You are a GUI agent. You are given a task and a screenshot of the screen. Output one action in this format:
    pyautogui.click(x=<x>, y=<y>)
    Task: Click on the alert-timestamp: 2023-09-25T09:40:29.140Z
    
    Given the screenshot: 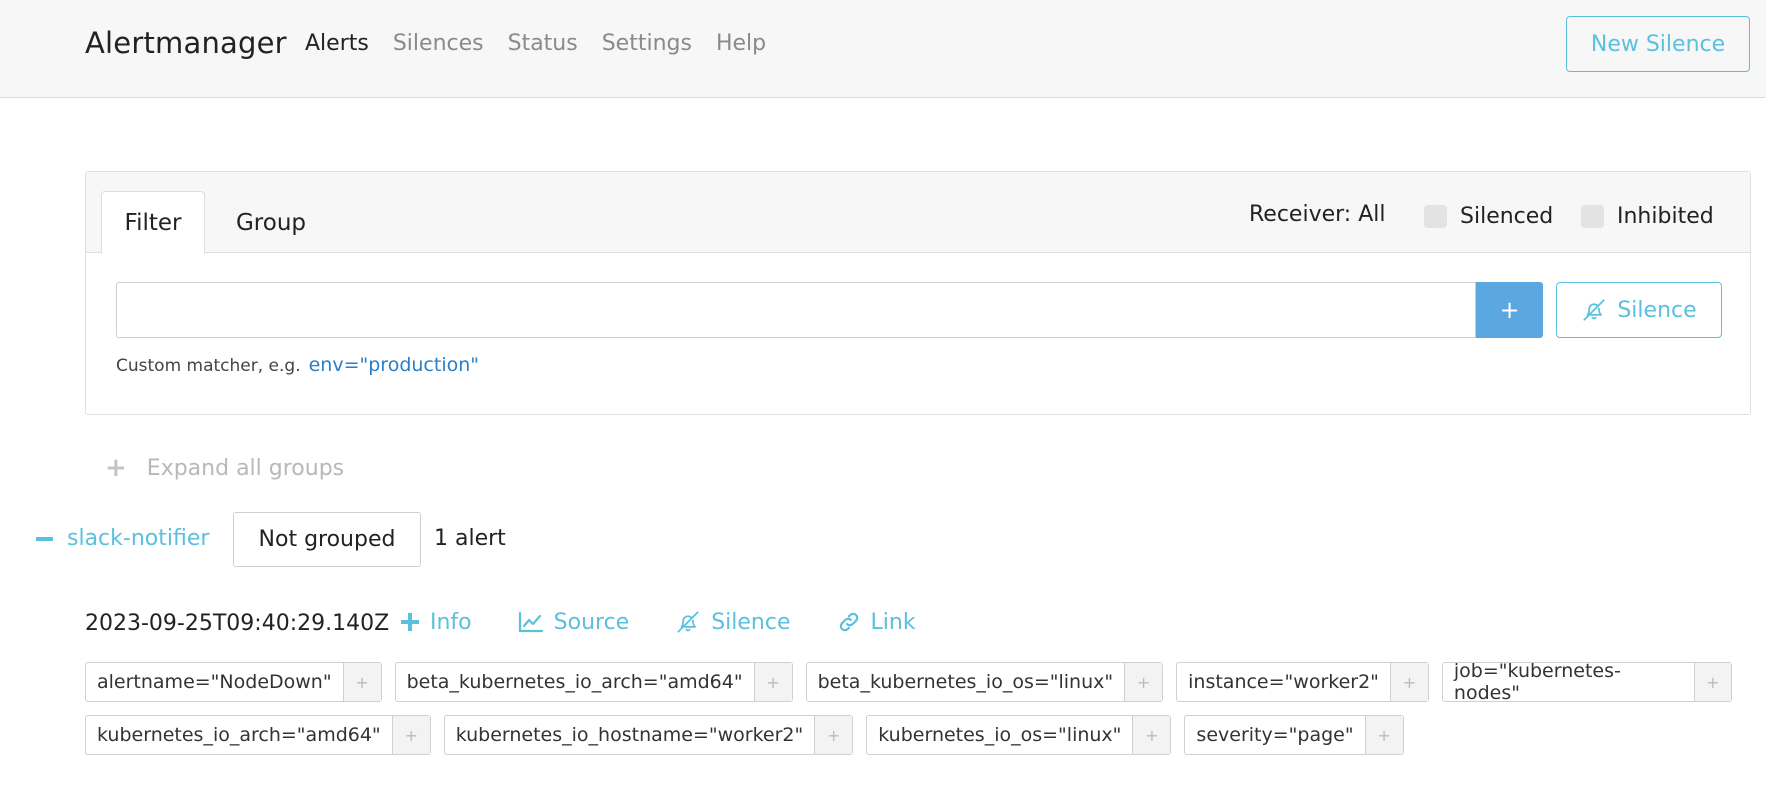 What is the action you would take?
    pyautogui.click(x=237, y=623)
    